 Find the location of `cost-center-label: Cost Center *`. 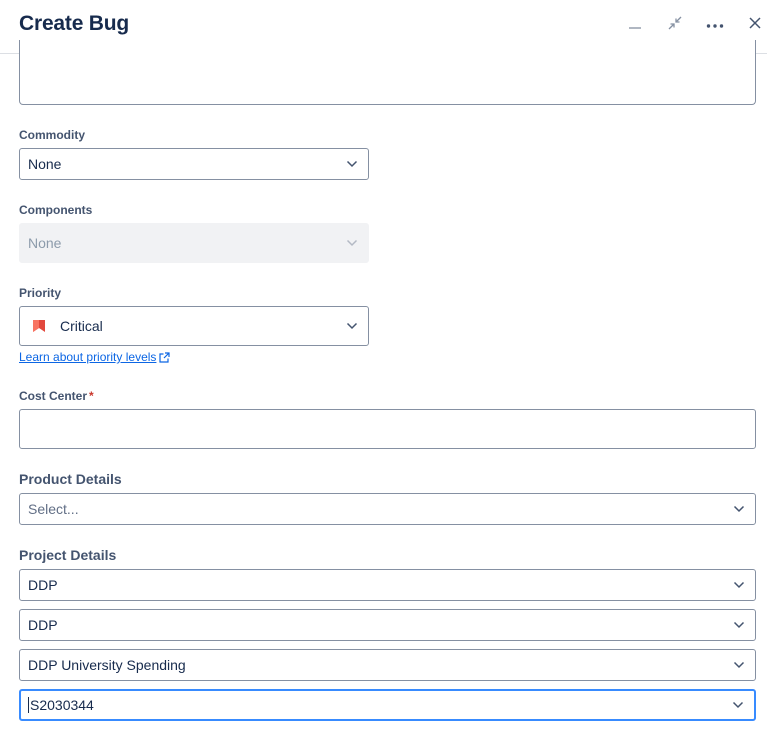

cost-center-label: Cost Center * is located at coordinates (56, 396).